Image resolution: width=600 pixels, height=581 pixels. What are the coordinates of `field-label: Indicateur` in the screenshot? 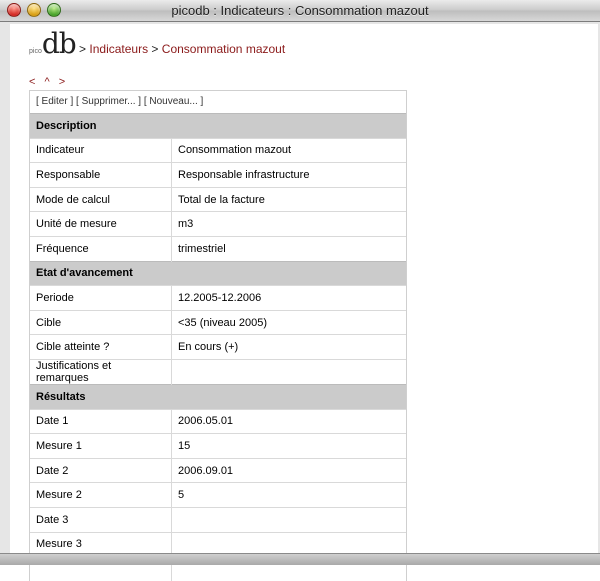 It's located at (101, 150).